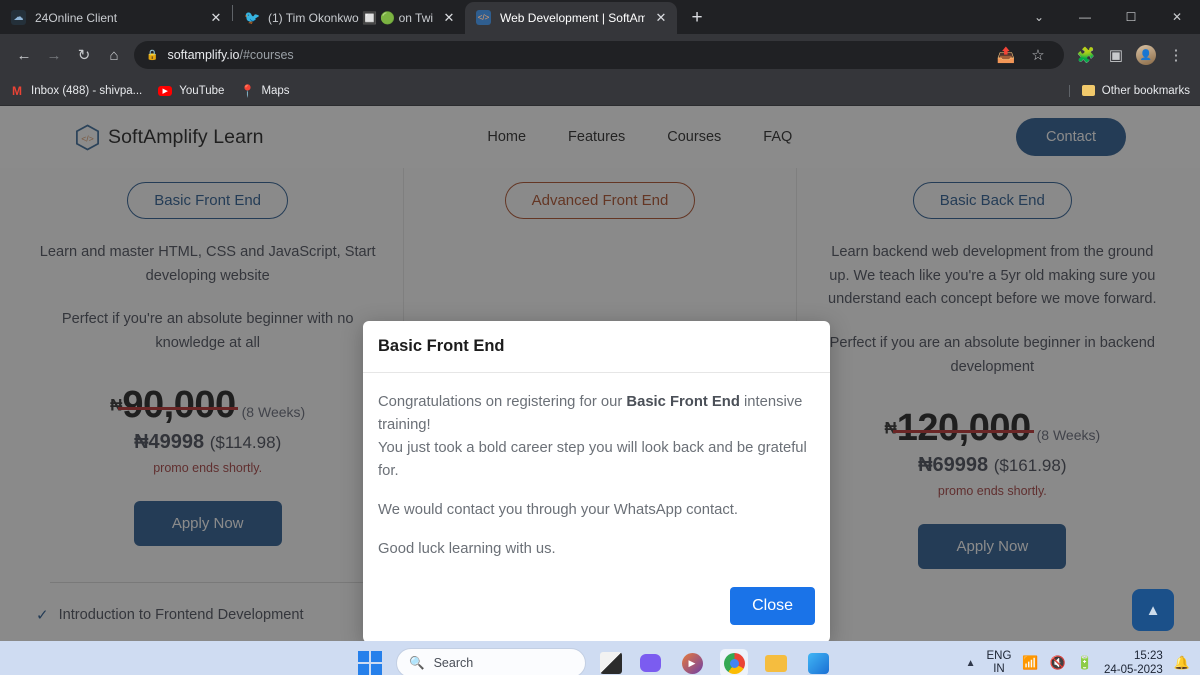 Image resolution: width=1200 pixels, height=675 pixels. Describe the element at coordinates (17, 90) in the screenshot. I see `gmail-icon: M` at that location.